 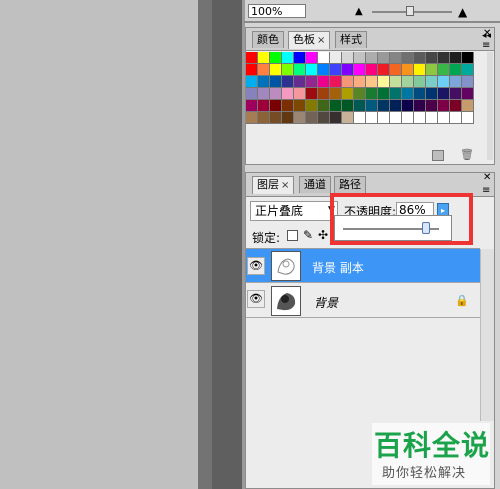 What do you see at coordinates (309, 40) in the screenshot?
I see `tab-swatches: 色板 ×` at bounding box center [309, 40].